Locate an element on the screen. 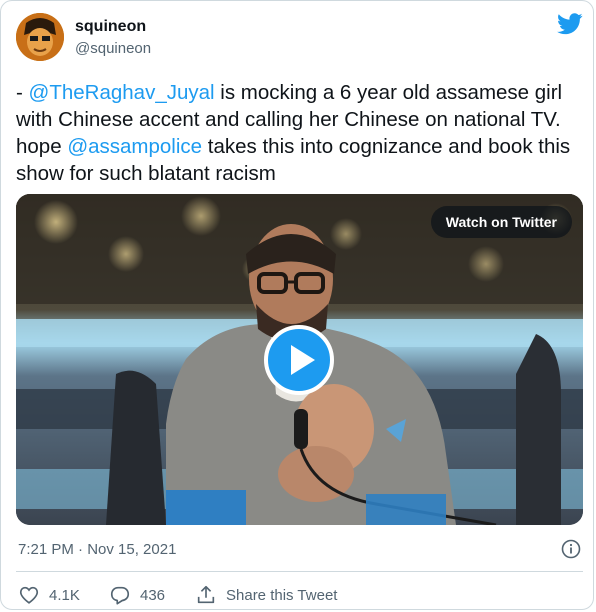 The image size is (596, 612). reply-count: 436 is located at coordinates (153, 595).